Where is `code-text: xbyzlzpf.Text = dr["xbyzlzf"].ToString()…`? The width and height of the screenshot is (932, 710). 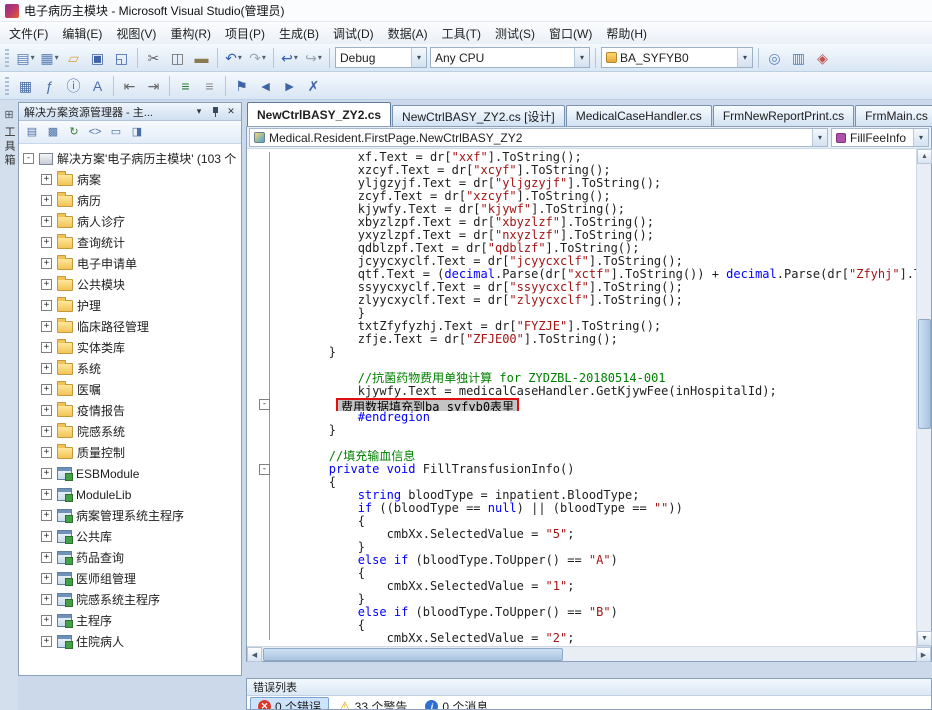
code-text: xbyzlzpf.Text = dr["xbyzlzf"].ToString()… is located at coordinates (593, 222).